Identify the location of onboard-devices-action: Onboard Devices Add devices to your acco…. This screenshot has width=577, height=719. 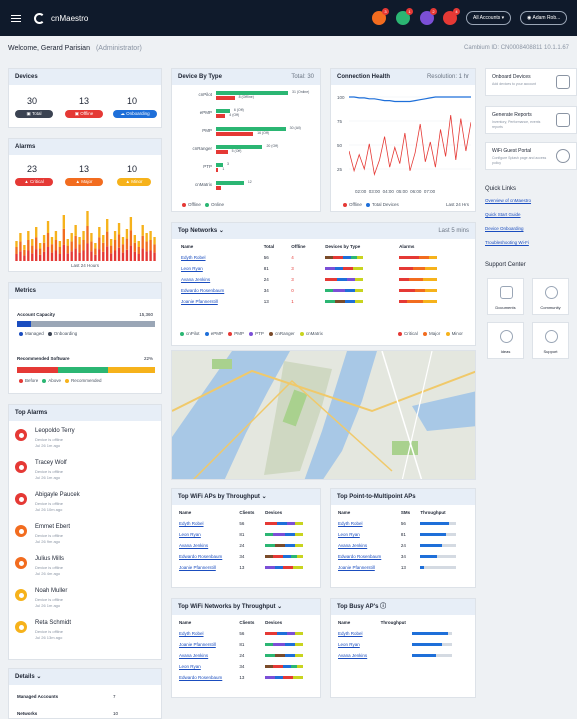
(531, 82).